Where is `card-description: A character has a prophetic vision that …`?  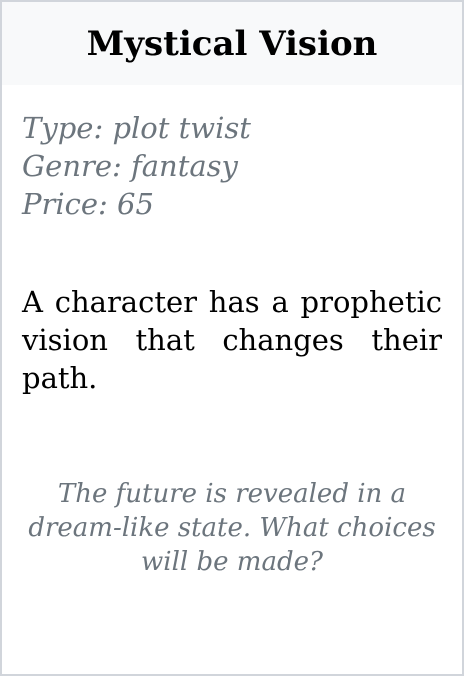 card-description: A character has a prophetic vision that … is located at coordinates (232, 340).